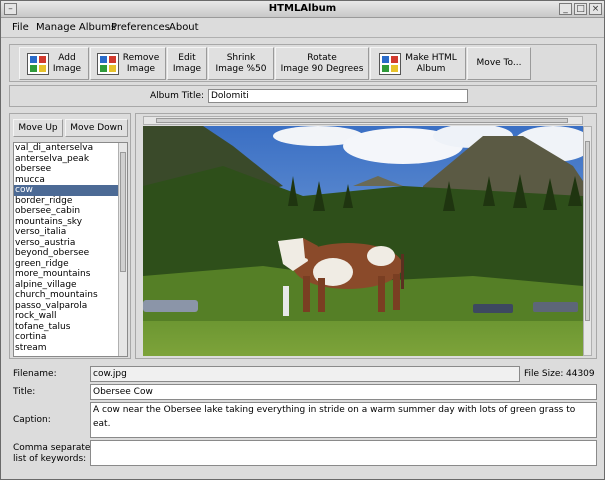 The height and width of the screenshot is (480, 605). What do you see at coordinates (70, 180) in the screenshot?
I see `list-item: mucca` at bounding box center [70, 180].